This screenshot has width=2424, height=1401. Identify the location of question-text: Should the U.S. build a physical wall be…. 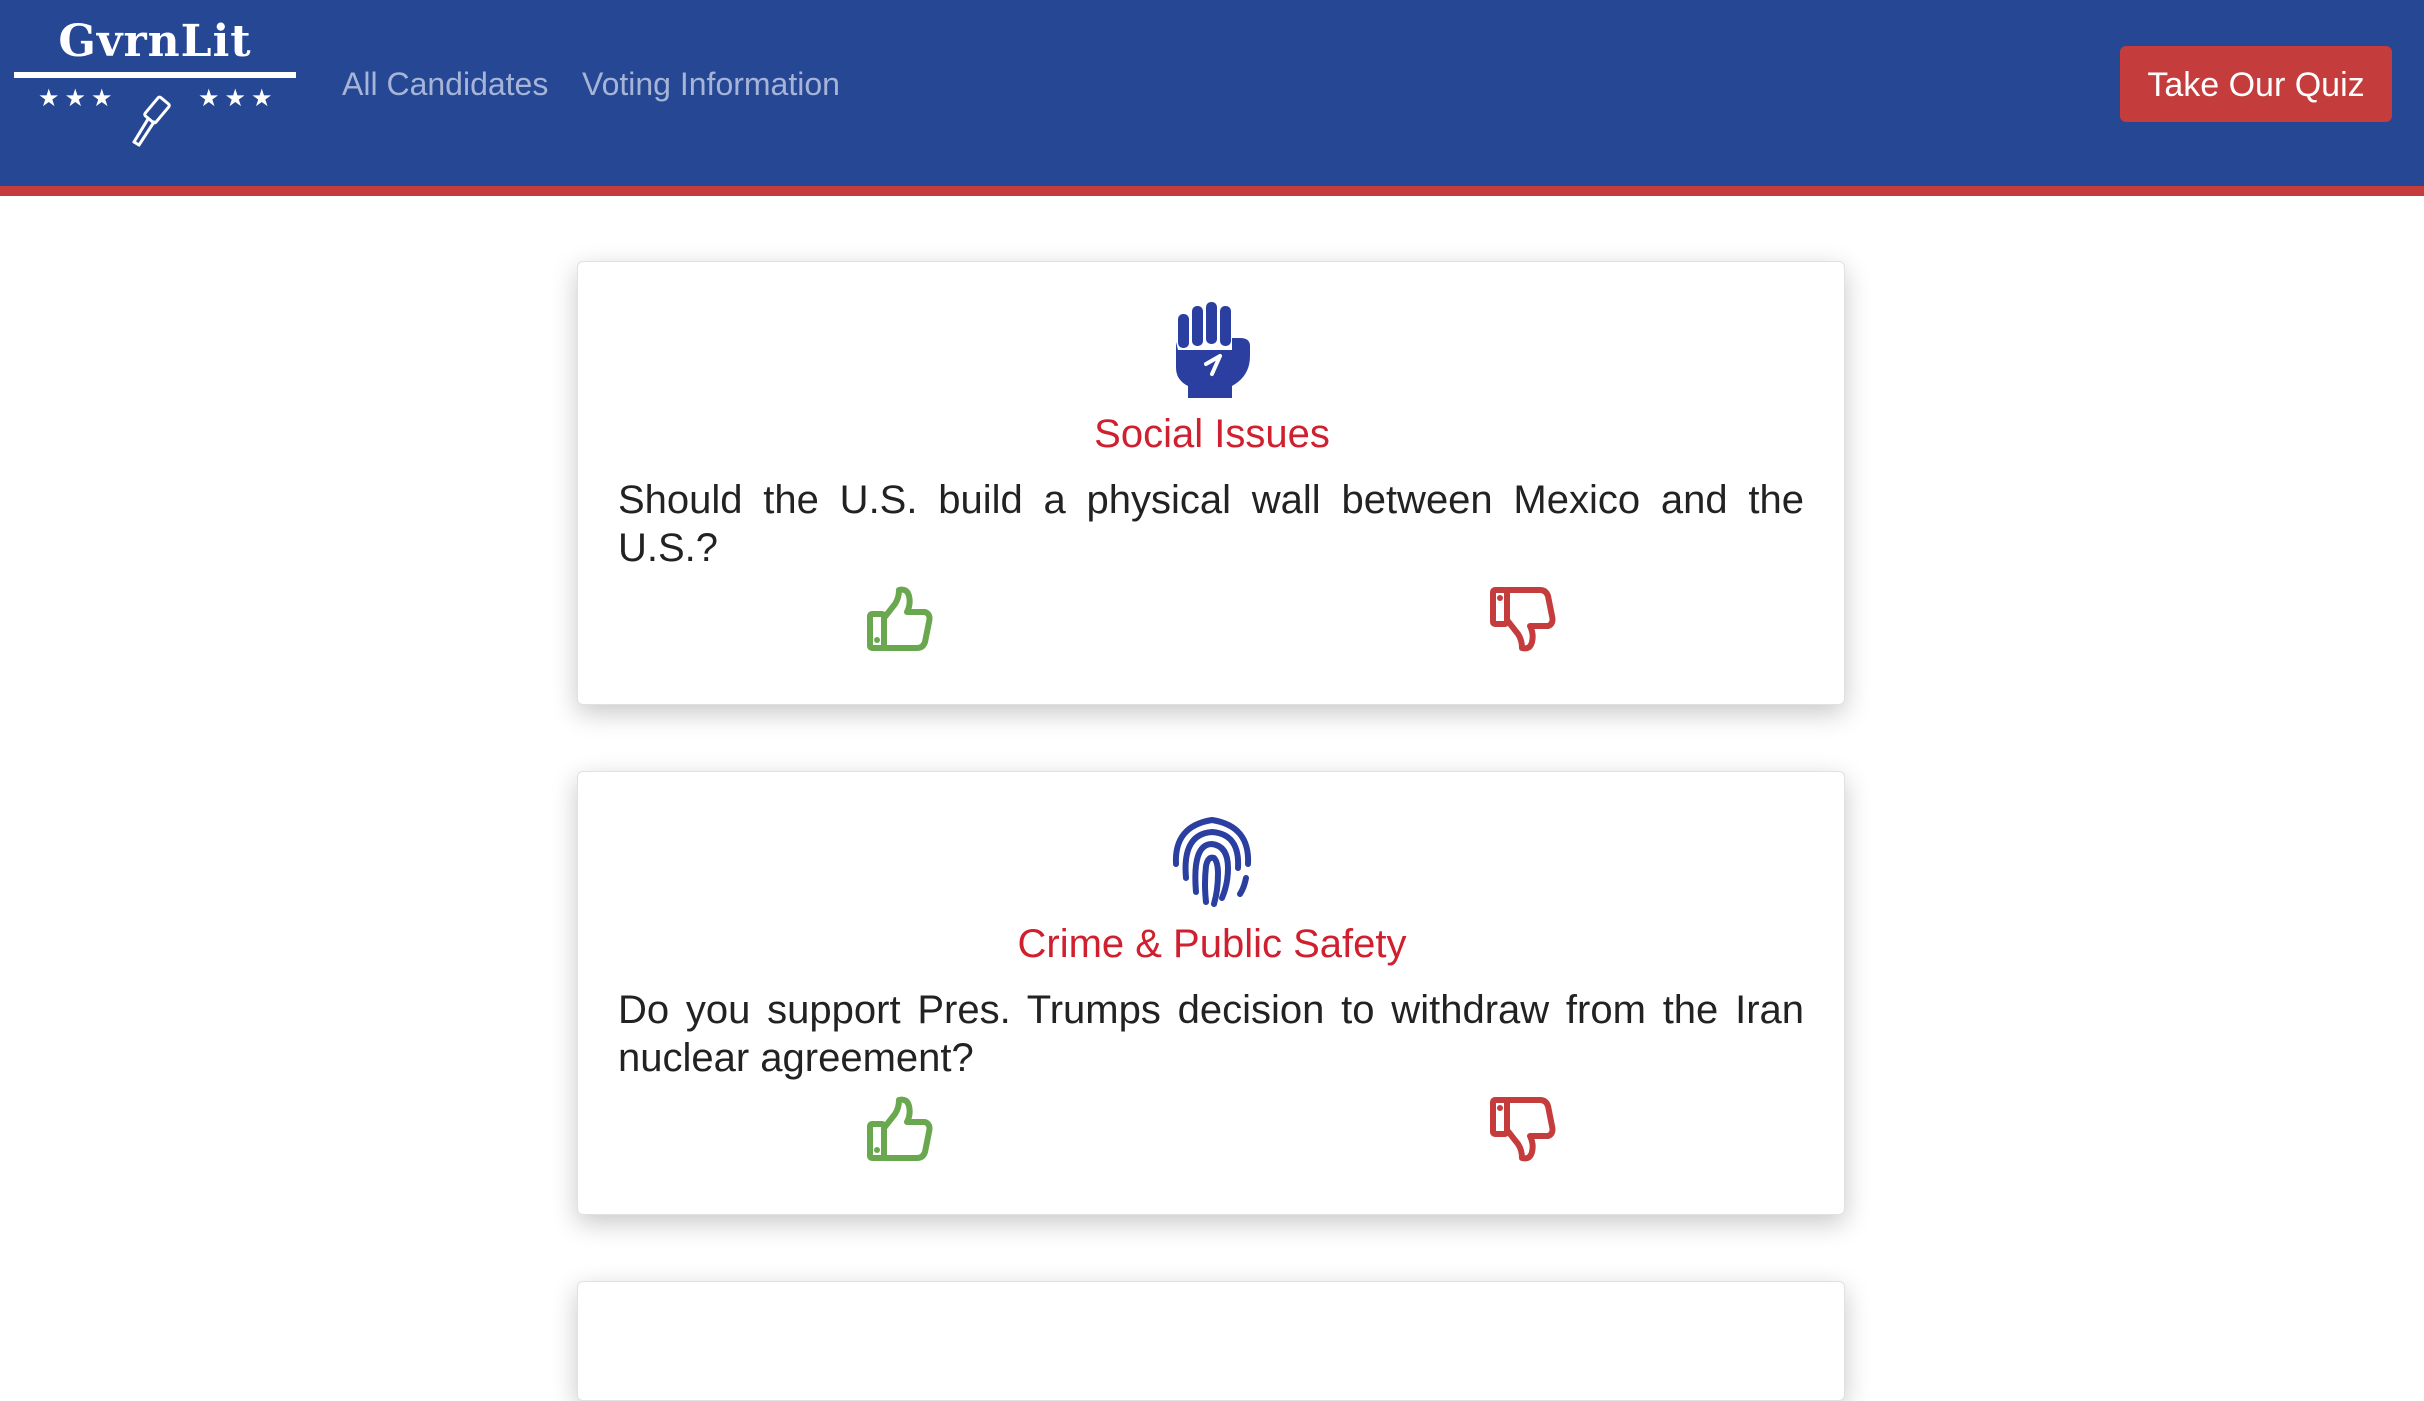
(1211, 524).